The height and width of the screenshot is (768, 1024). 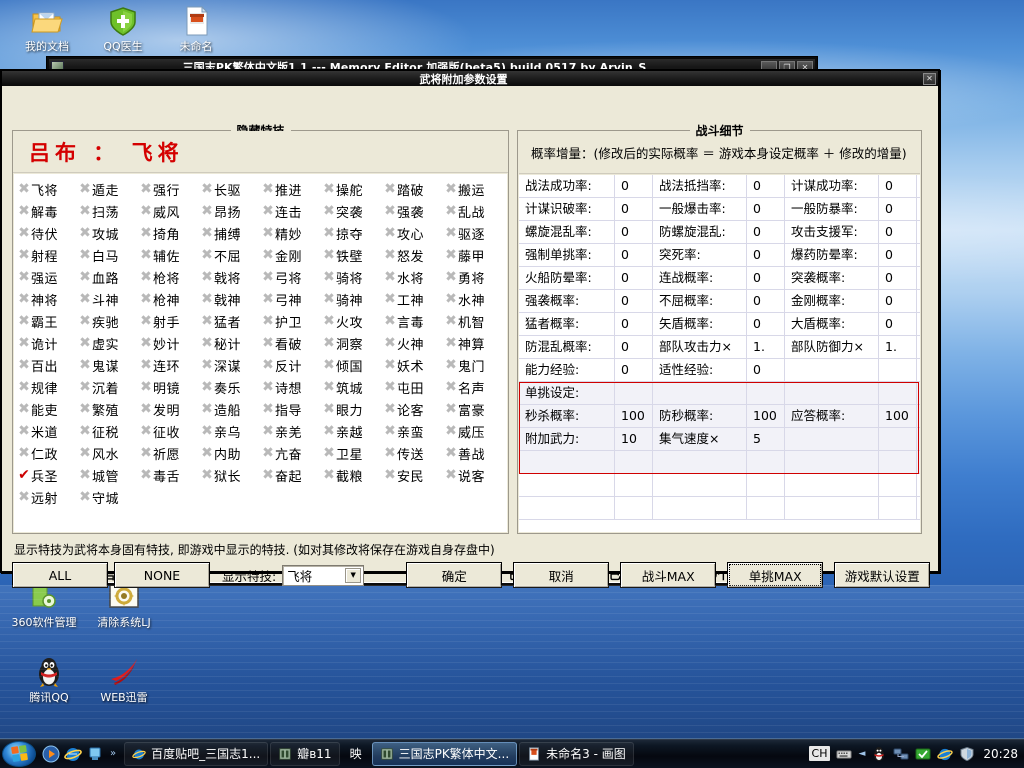 What do you see at coordinates (123, 28) in the screenshot?
I see `desktop-icon-qq-doctor: QQ医生` at bounding box center [123, 28].